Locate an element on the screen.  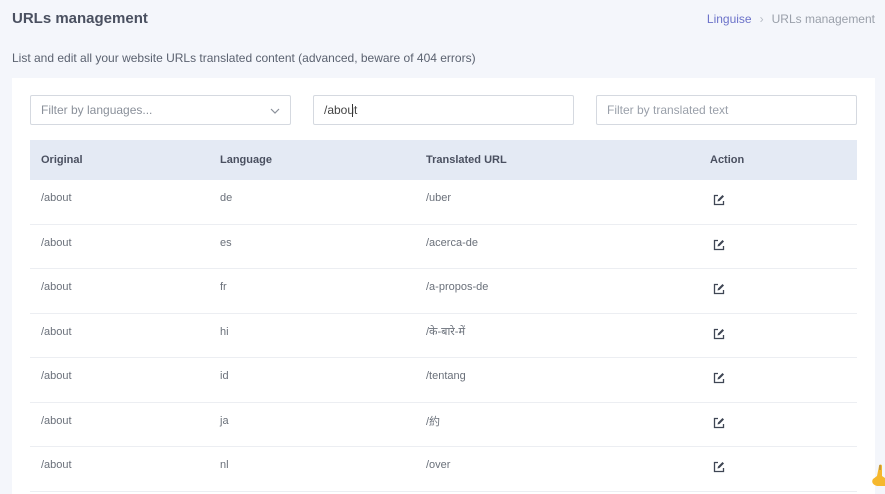
cell-language: id is located at coordinates (224, 376).